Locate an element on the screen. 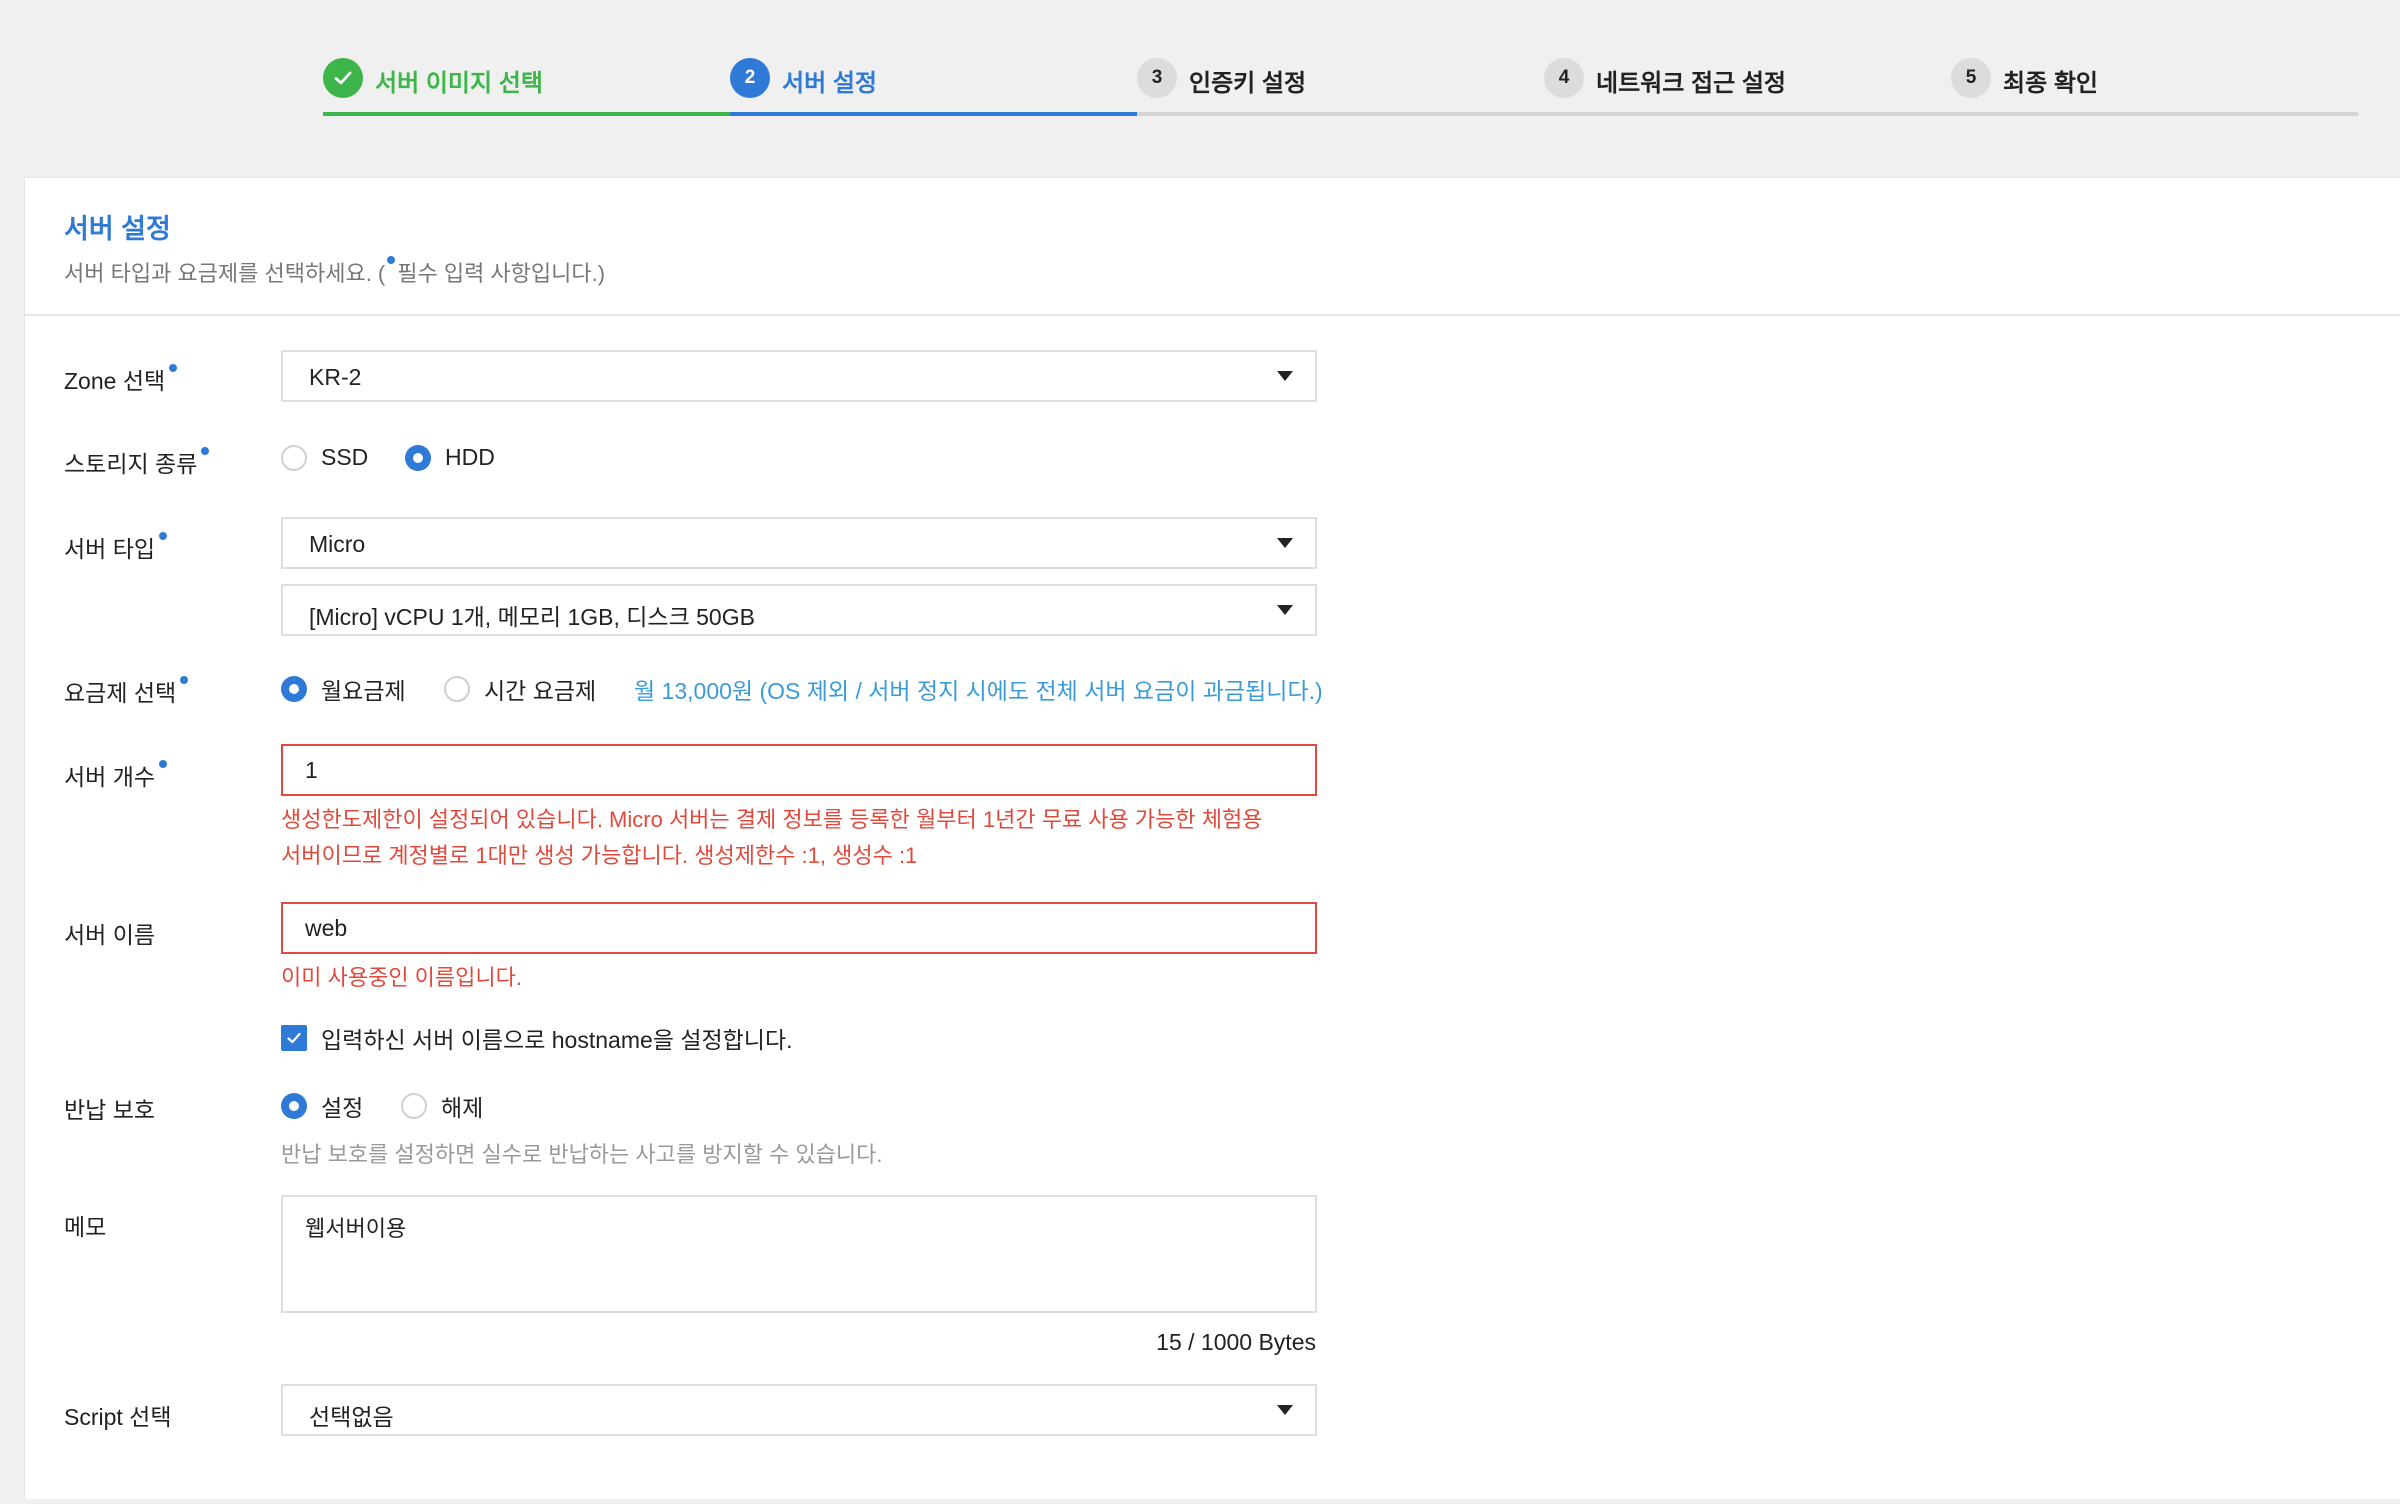 This screenshot has height=1504, width=2400. step-label: 인증키 설정 is located at coordinates (1248, 83).